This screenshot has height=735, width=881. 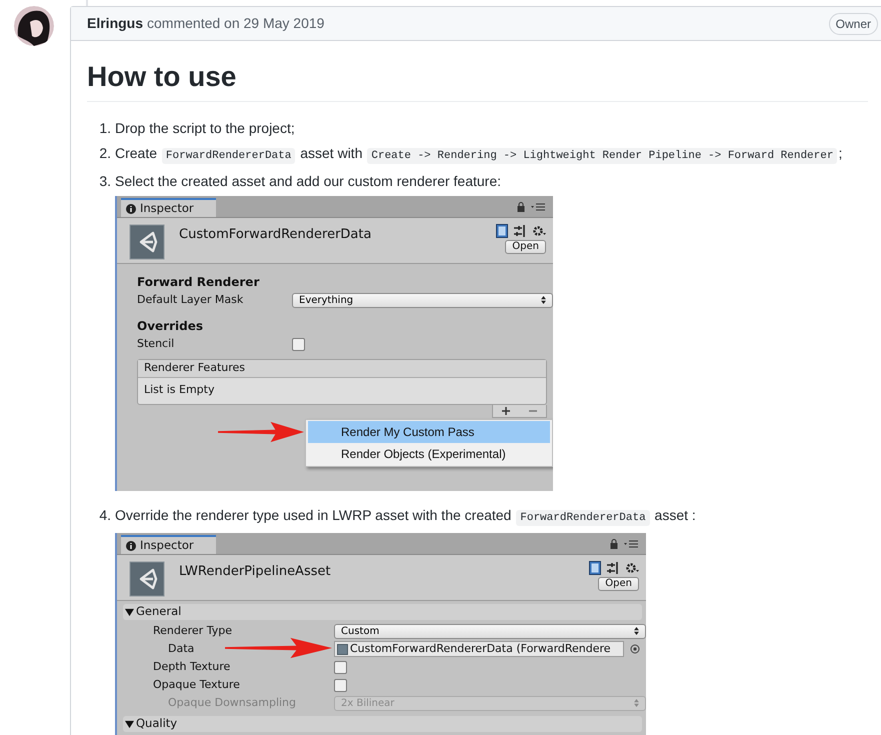 I want to click on list-number: 3., so click(x=105, y=181).